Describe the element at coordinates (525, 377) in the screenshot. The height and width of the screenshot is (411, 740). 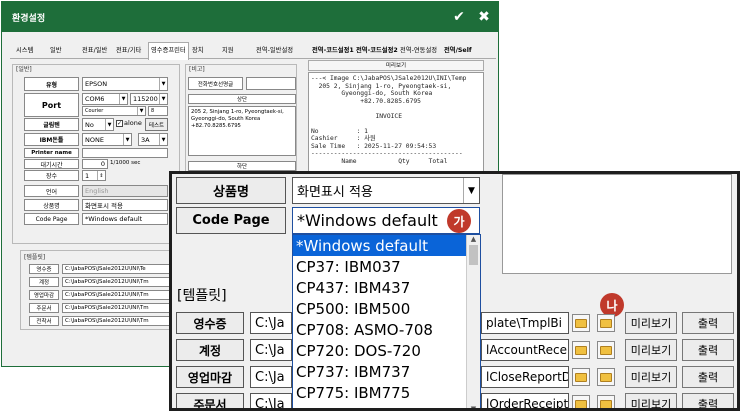
I see `template-path-close-end: lCloseReportD` at that location.